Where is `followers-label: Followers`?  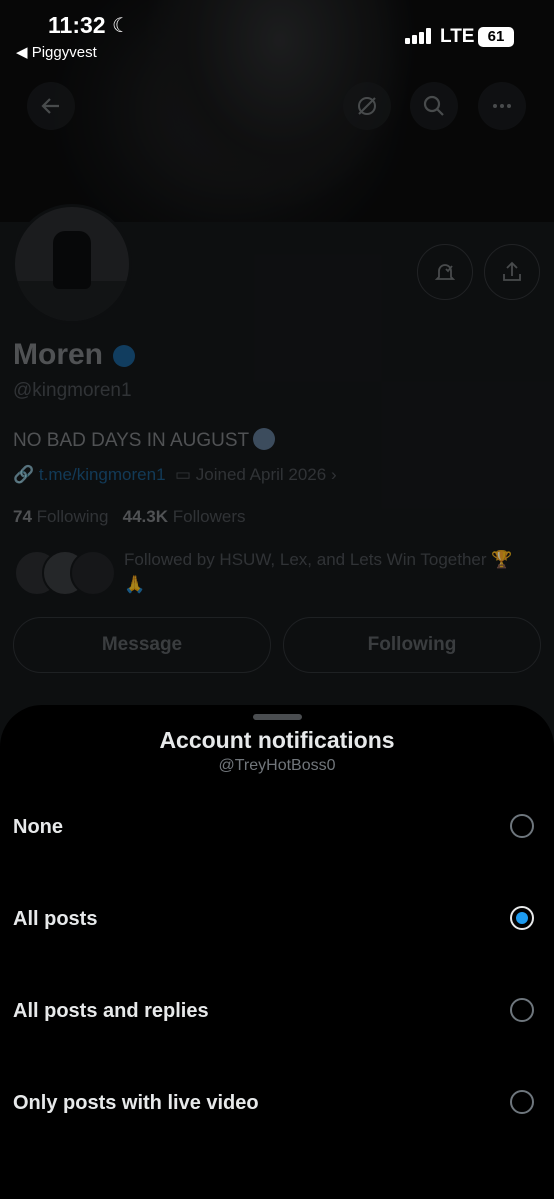 followers-label: Followers is located at coordinates (209, 516).